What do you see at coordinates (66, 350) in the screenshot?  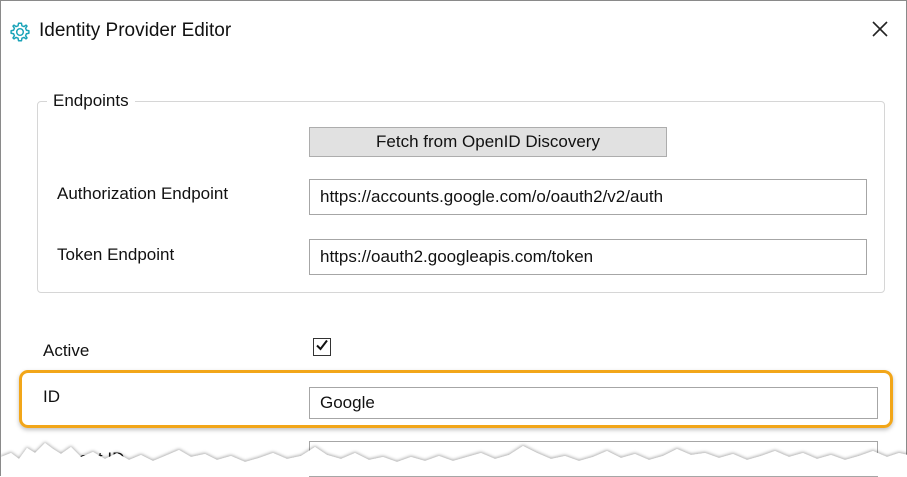 I see `active-label: Active` at bounding box center [66, 350].